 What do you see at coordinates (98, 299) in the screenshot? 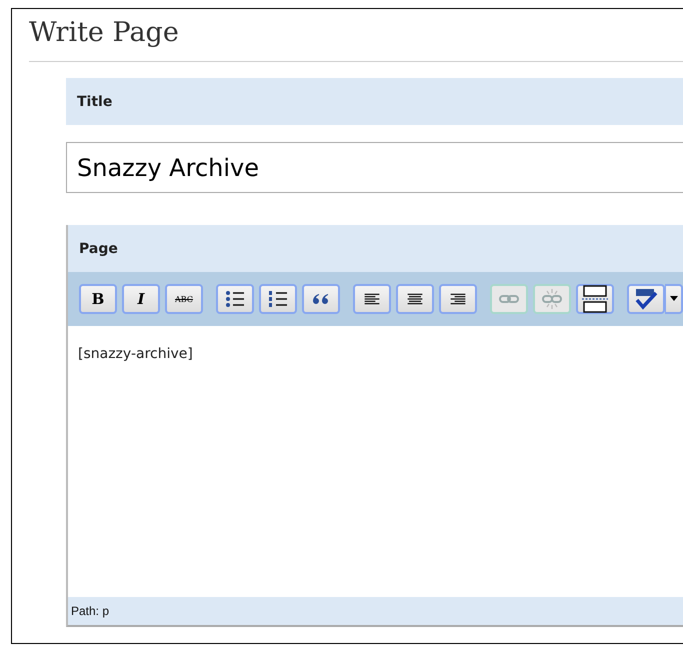
I see `bold-button: B` at bounding box center [98, 299].